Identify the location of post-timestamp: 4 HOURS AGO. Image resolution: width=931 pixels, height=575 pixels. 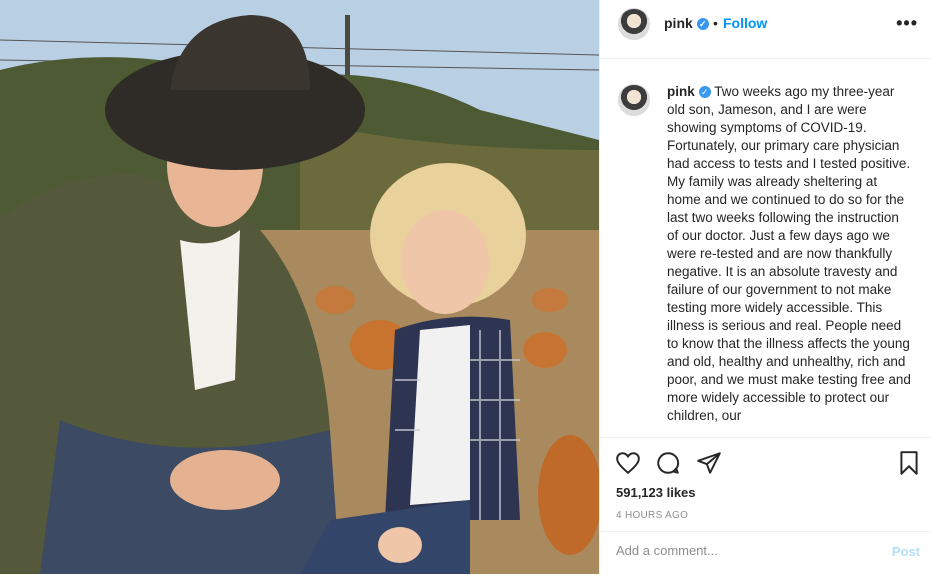
(652, 515).